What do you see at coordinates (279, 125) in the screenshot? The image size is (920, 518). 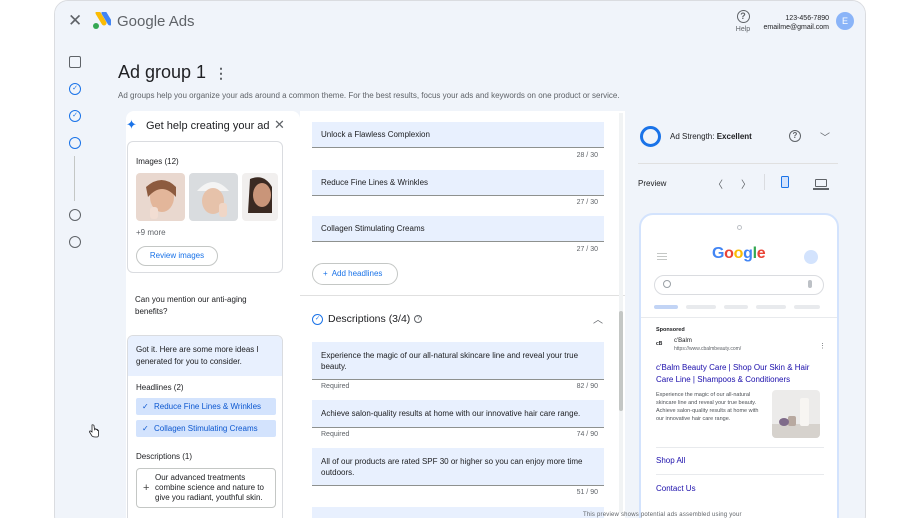 I see `close-assistant-icon: ✕` at bounding box center [279, 125].